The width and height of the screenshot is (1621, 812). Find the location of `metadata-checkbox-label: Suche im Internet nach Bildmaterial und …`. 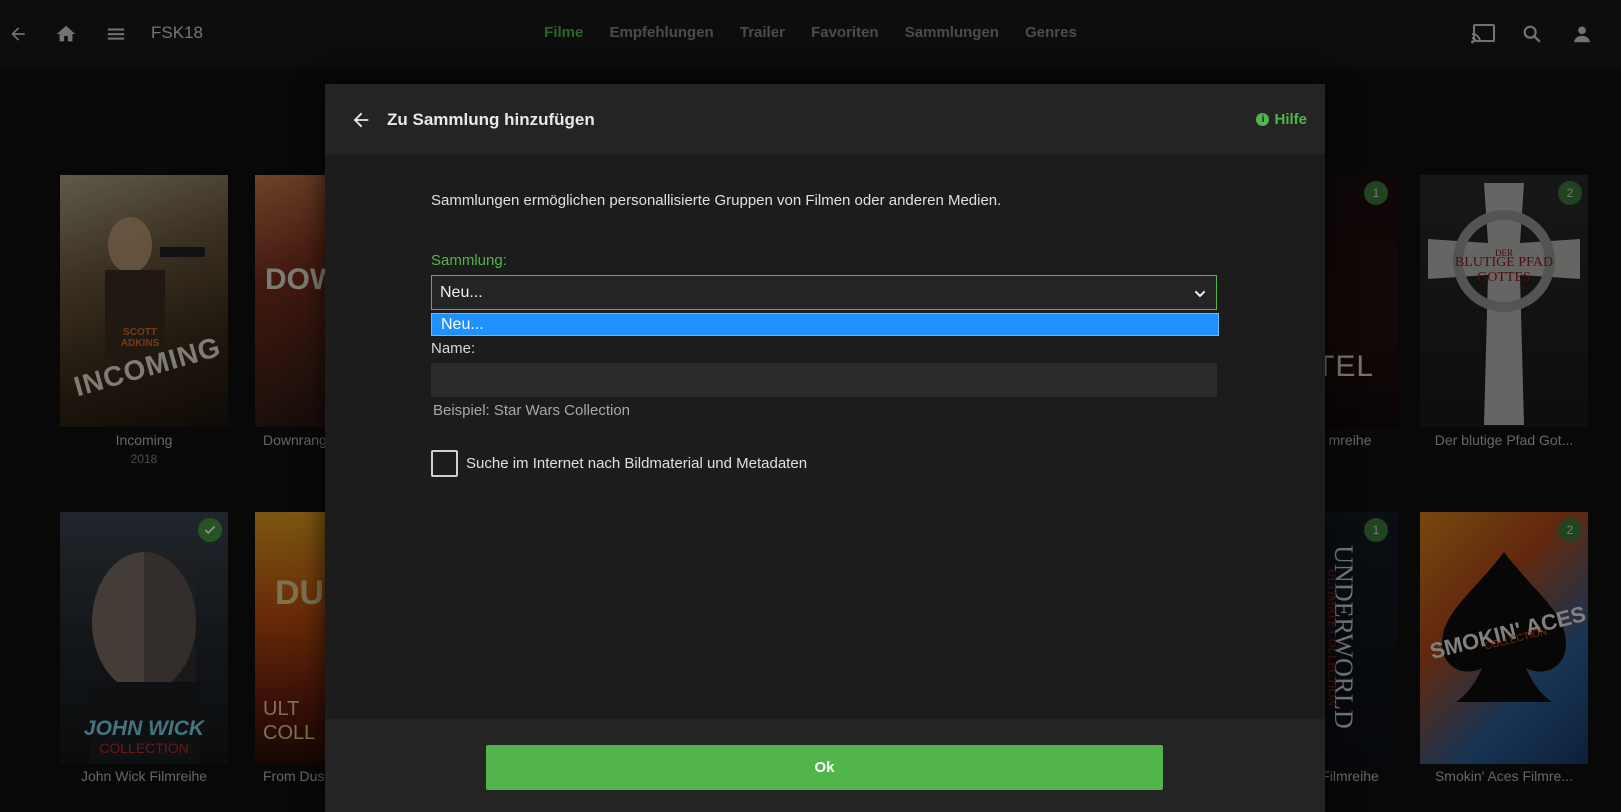

metadata-checkbox-label: Suche im Internet nach Bildmaterial und … is located at coordinates (636, 463).